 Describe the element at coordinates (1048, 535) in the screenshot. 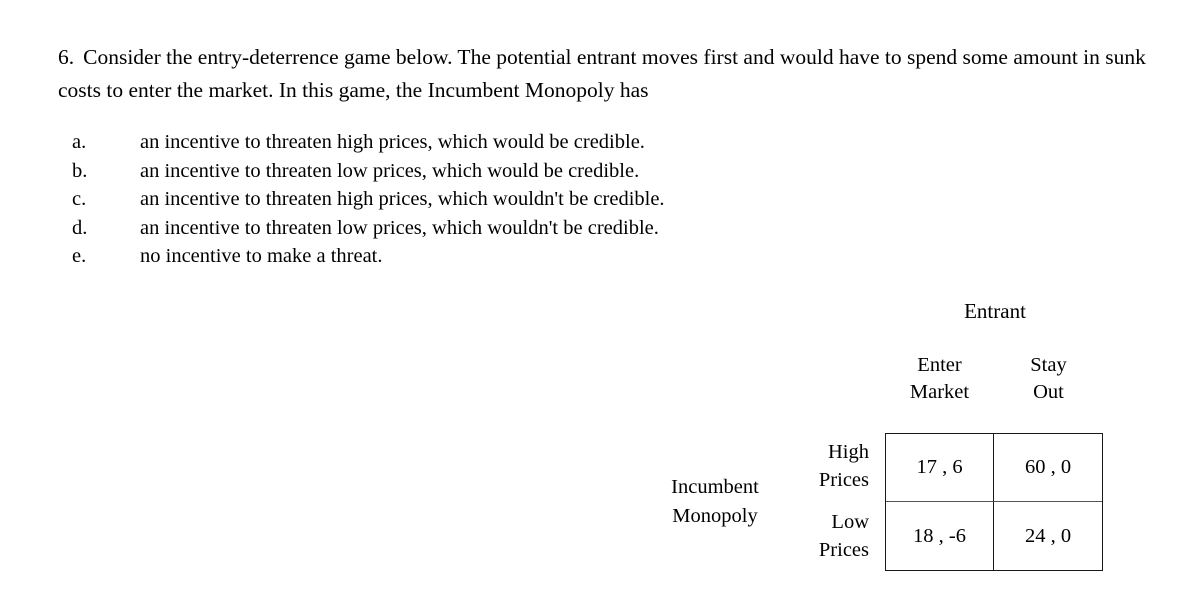

I see `payoff-cell-low-stayout: 24 , 0` at that location.